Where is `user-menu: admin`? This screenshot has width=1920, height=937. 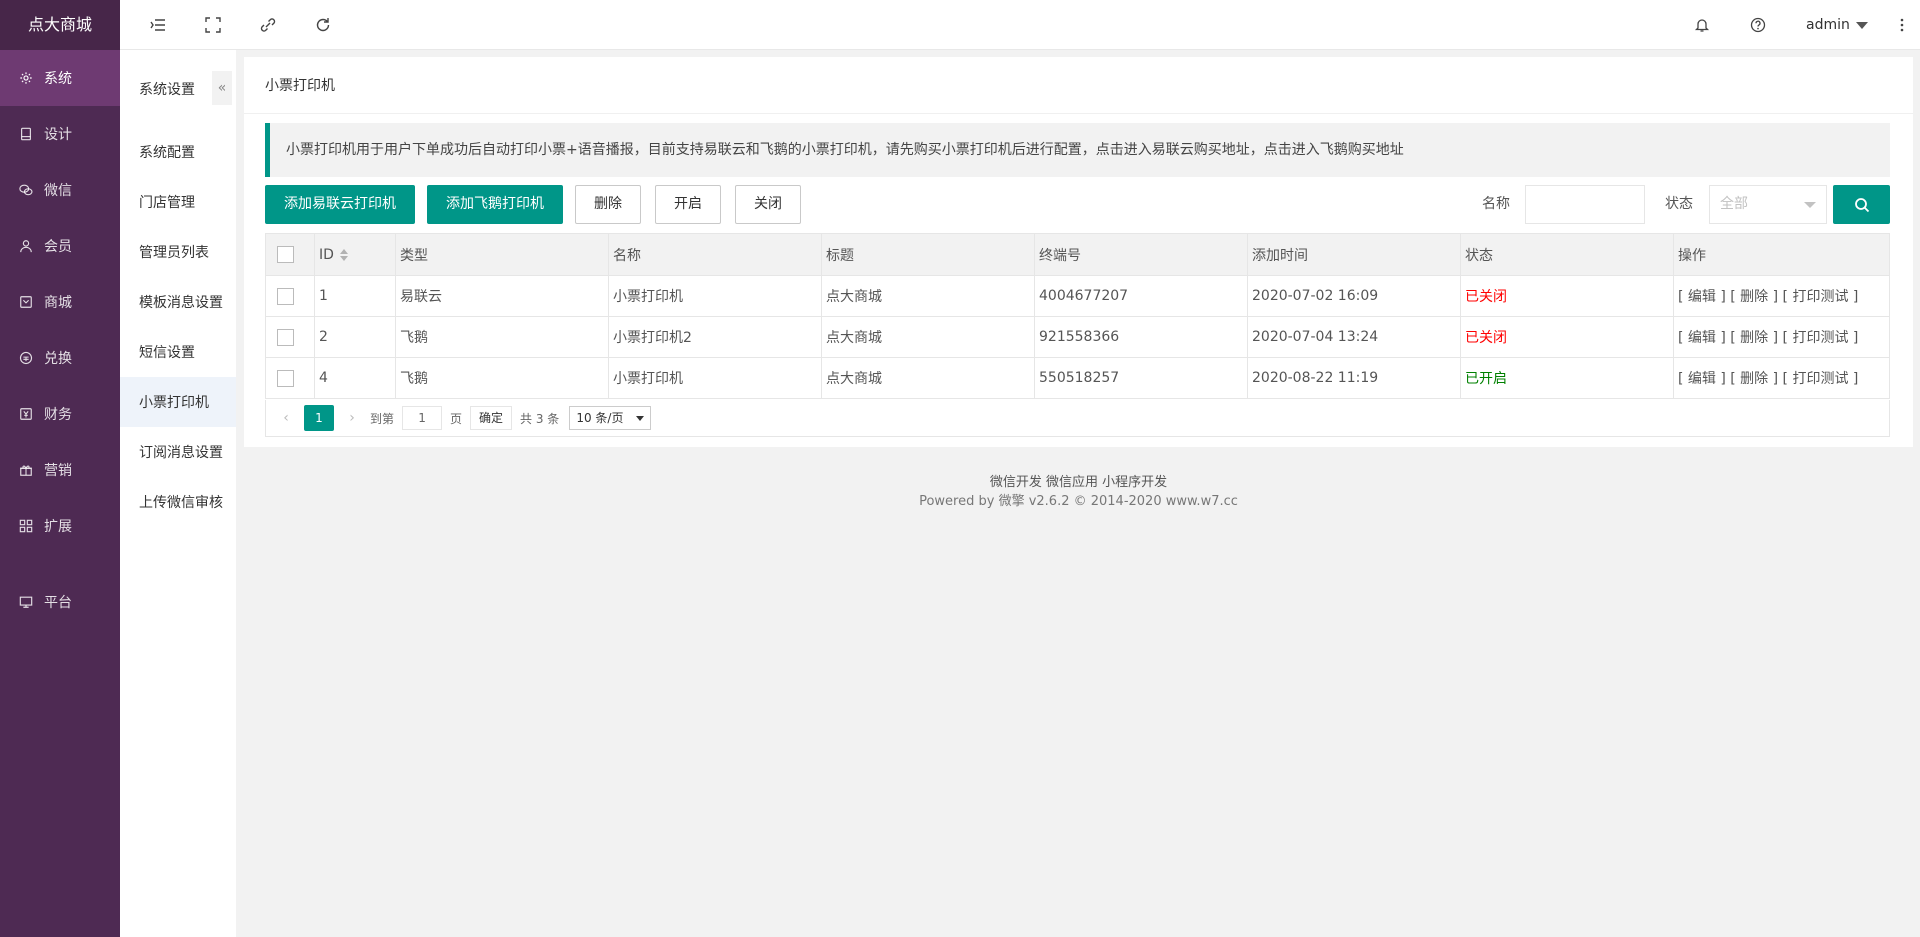
user-menu: admin is located at coordinates (1837, 25).